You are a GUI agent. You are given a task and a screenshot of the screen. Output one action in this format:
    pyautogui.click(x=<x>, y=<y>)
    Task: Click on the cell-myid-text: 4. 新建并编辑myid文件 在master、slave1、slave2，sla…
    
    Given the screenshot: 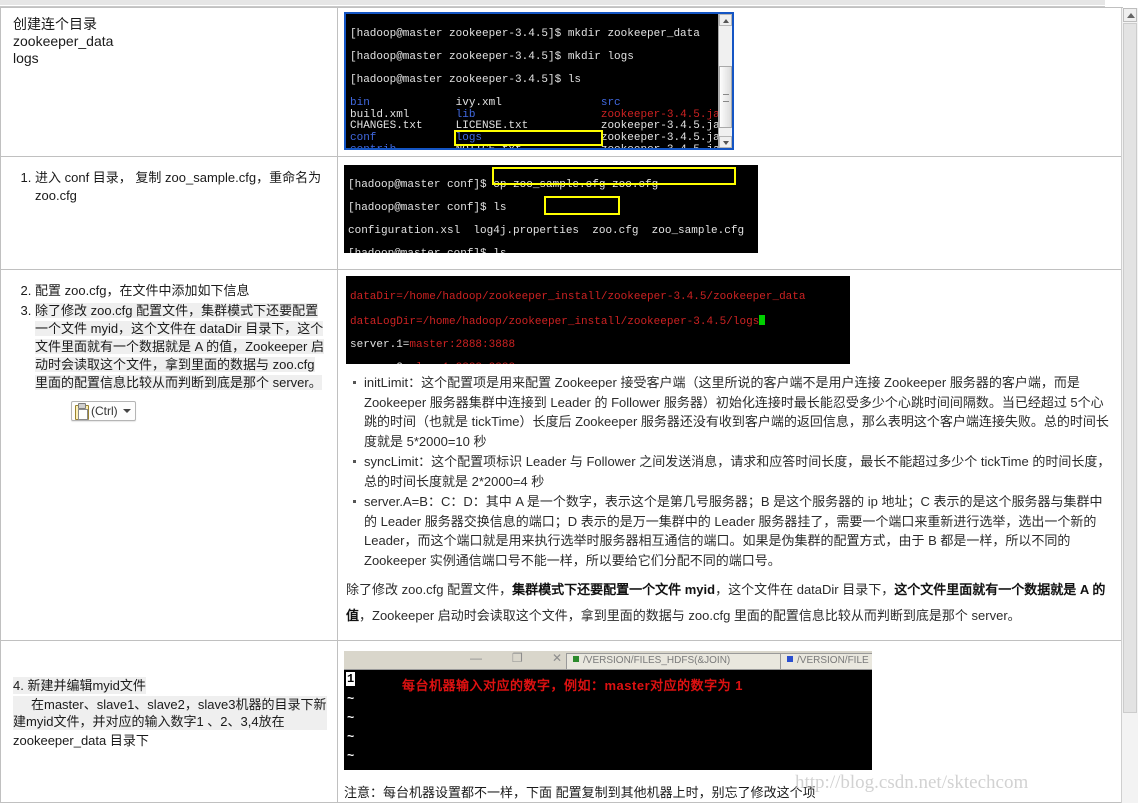 What is the action you would take?
    pyautogui.click(x=169, y=721)
    